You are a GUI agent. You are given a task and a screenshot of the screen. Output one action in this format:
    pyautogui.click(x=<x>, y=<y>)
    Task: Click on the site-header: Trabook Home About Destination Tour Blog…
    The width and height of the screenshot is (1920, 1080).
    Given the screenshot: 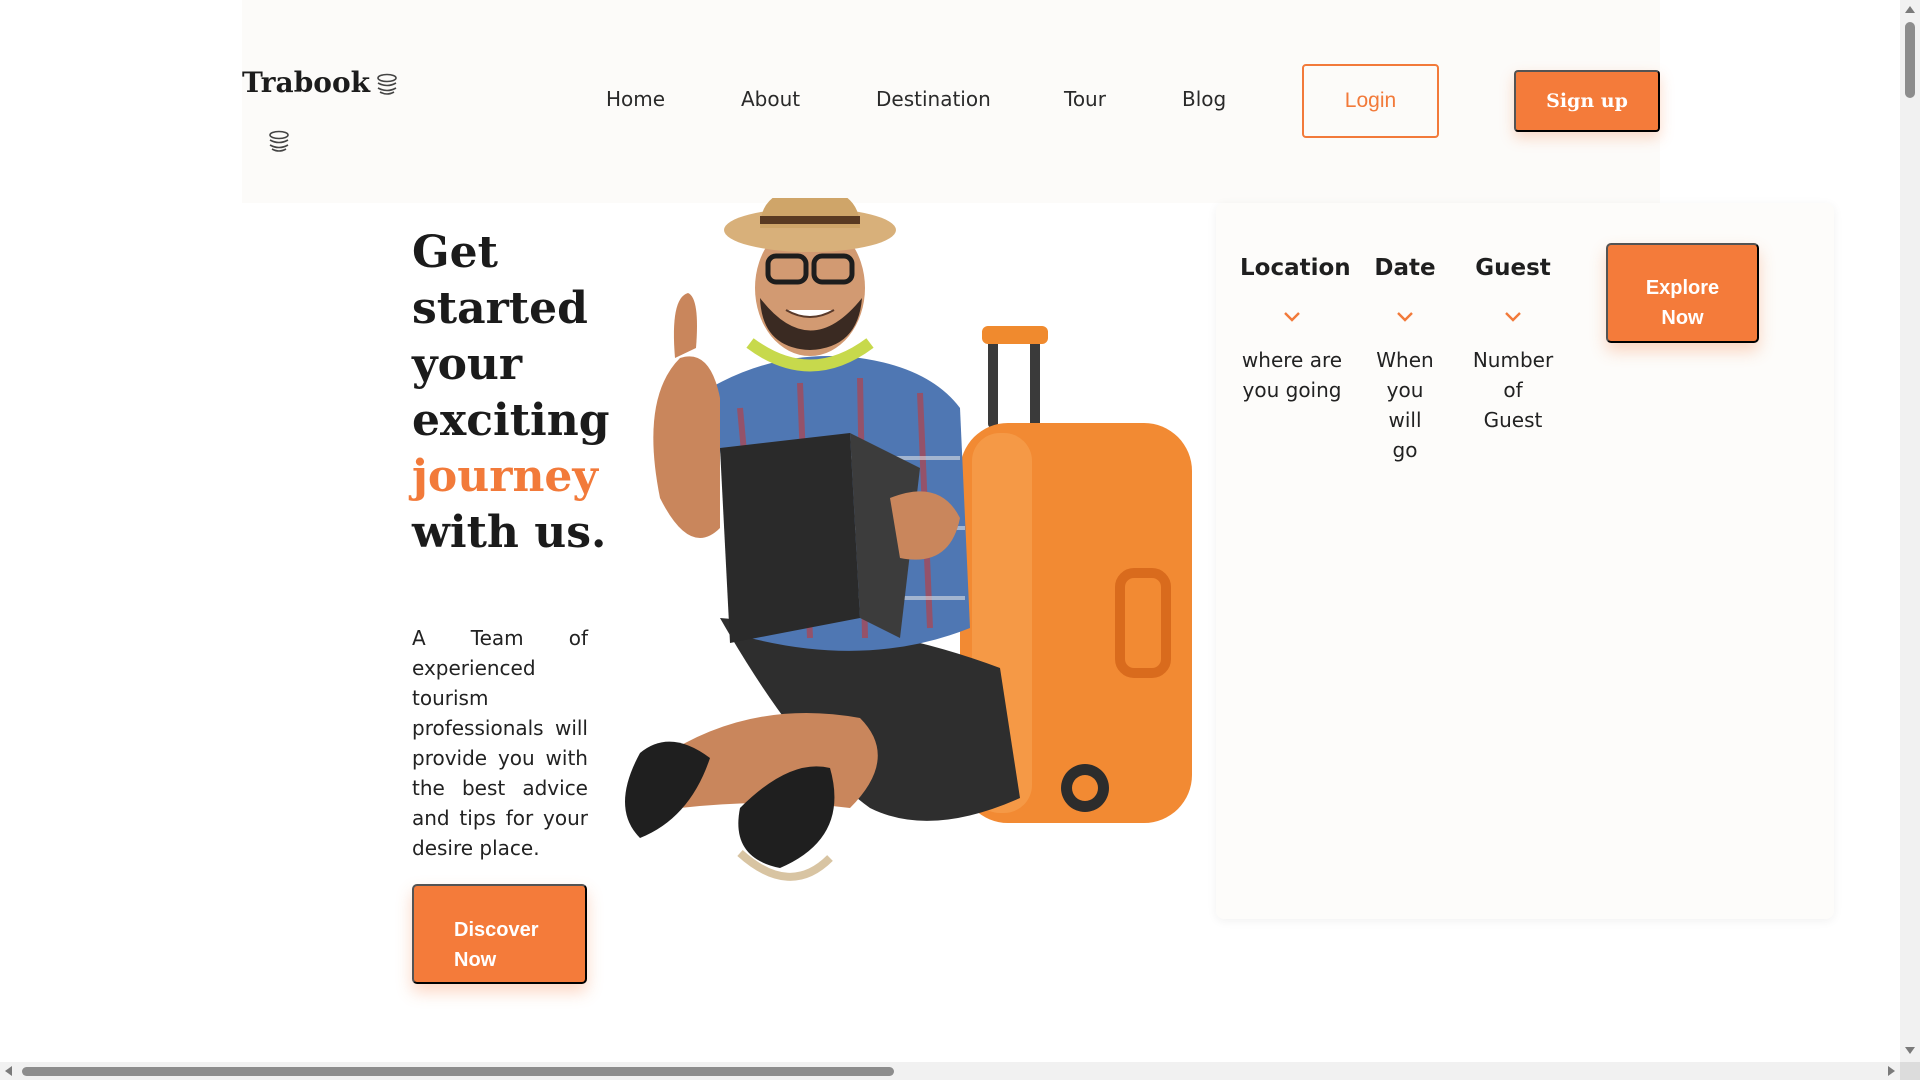 What is the action you would take?
    pyautogui.click(x=951, y=101)
    